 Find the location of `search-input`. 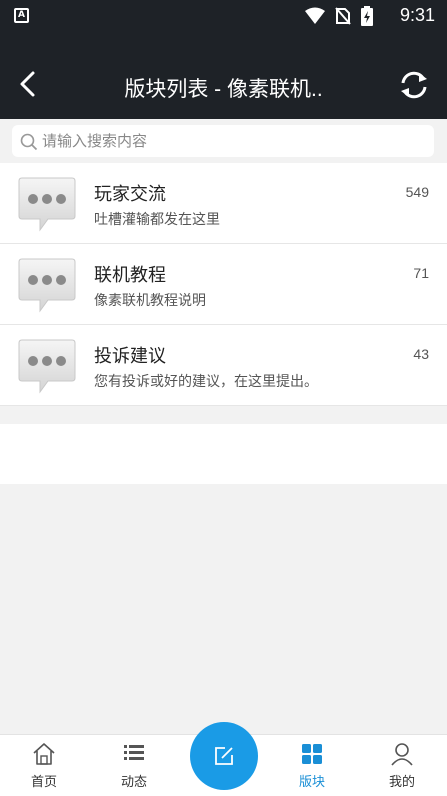

search-input is located at coordinates (232, 141).